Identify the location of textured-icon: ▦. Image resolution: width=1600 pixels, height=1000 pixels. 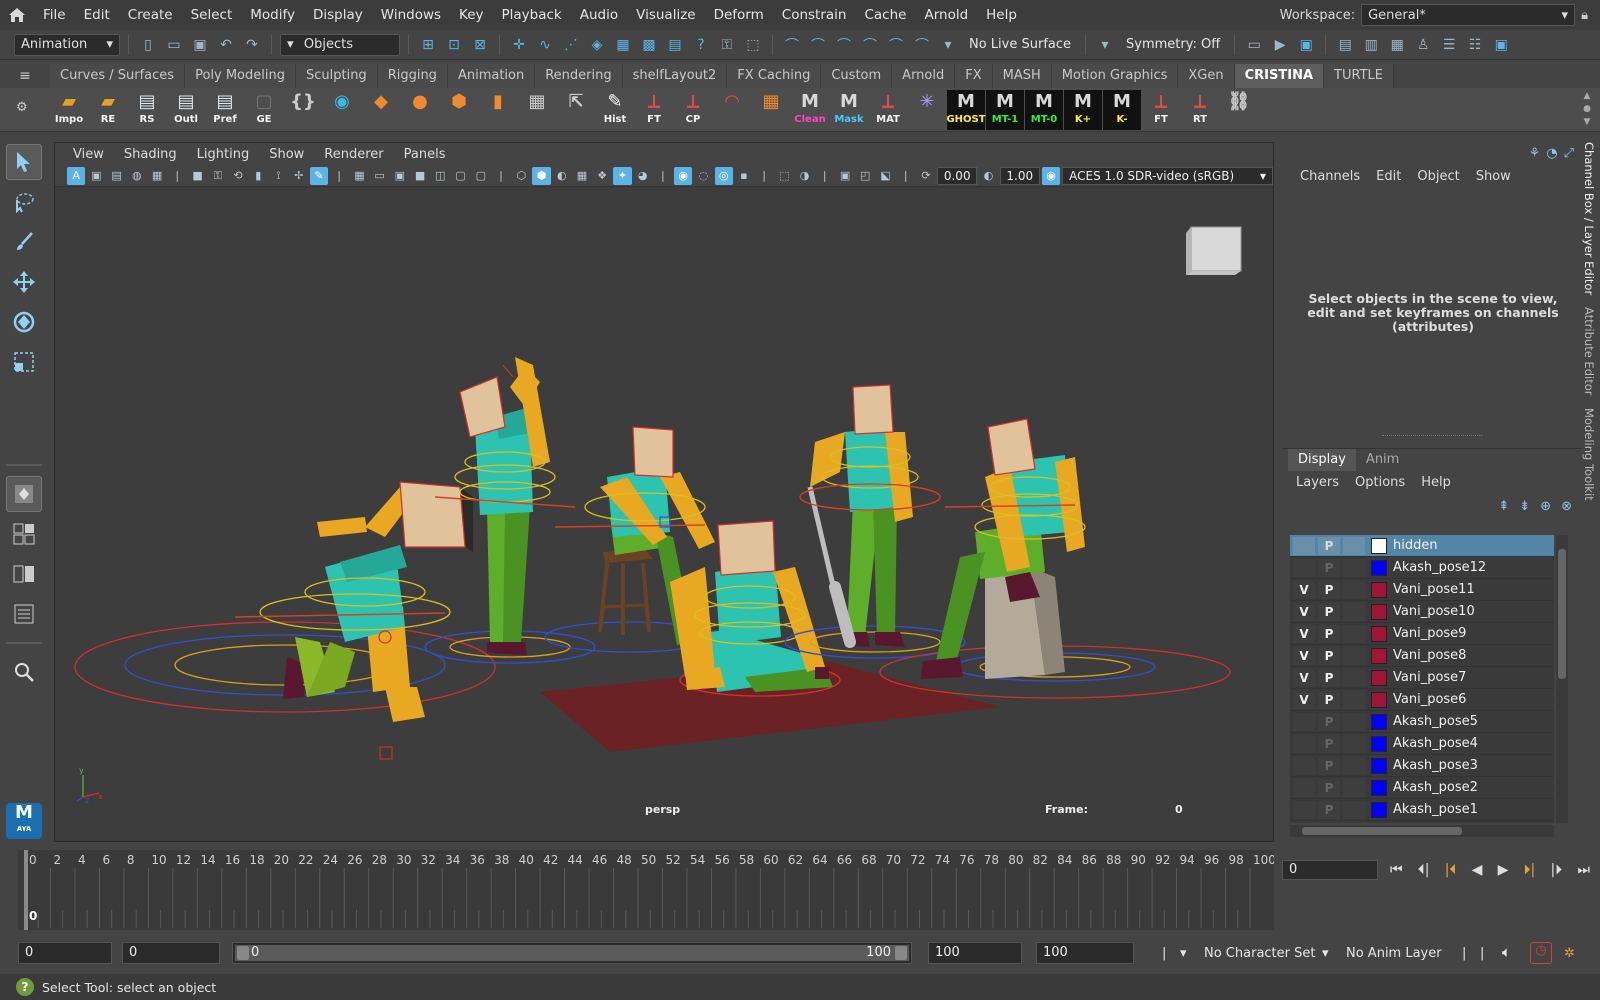
(582, 176).